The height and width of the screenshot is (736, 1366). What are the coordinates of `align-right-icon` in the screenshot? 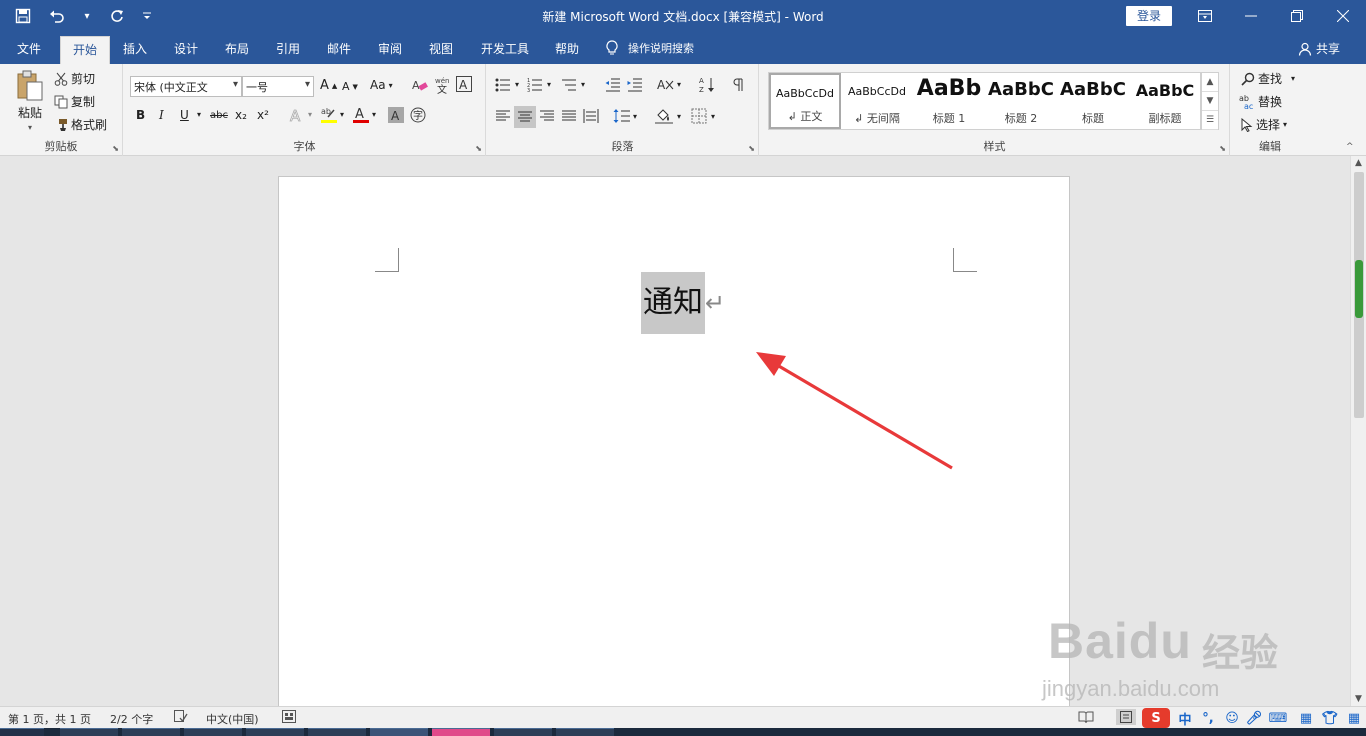 It's located at (547, 116).